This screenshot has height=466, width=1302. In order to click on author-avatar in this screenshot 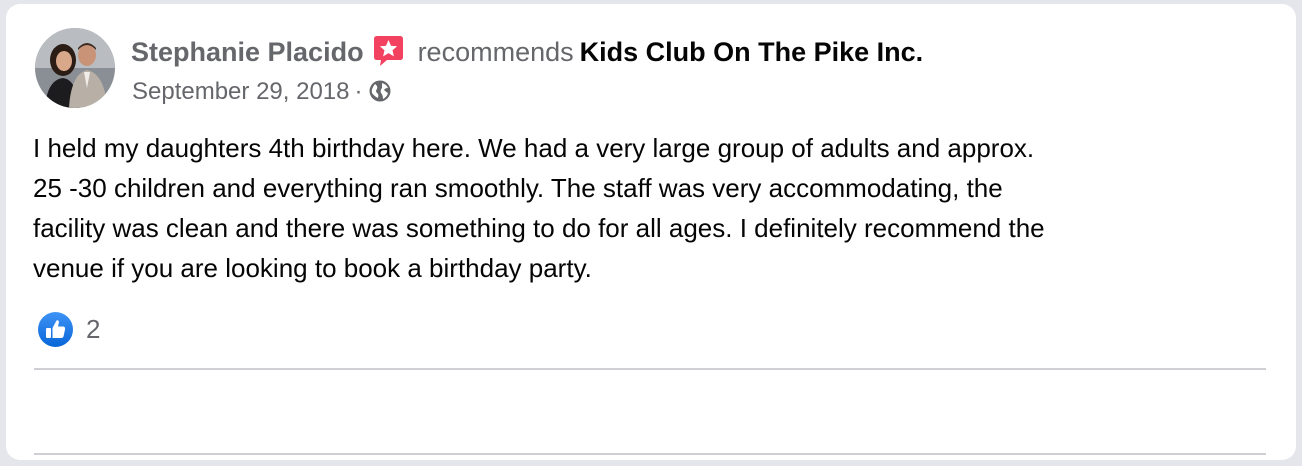, I will do `click(75, 68)`.